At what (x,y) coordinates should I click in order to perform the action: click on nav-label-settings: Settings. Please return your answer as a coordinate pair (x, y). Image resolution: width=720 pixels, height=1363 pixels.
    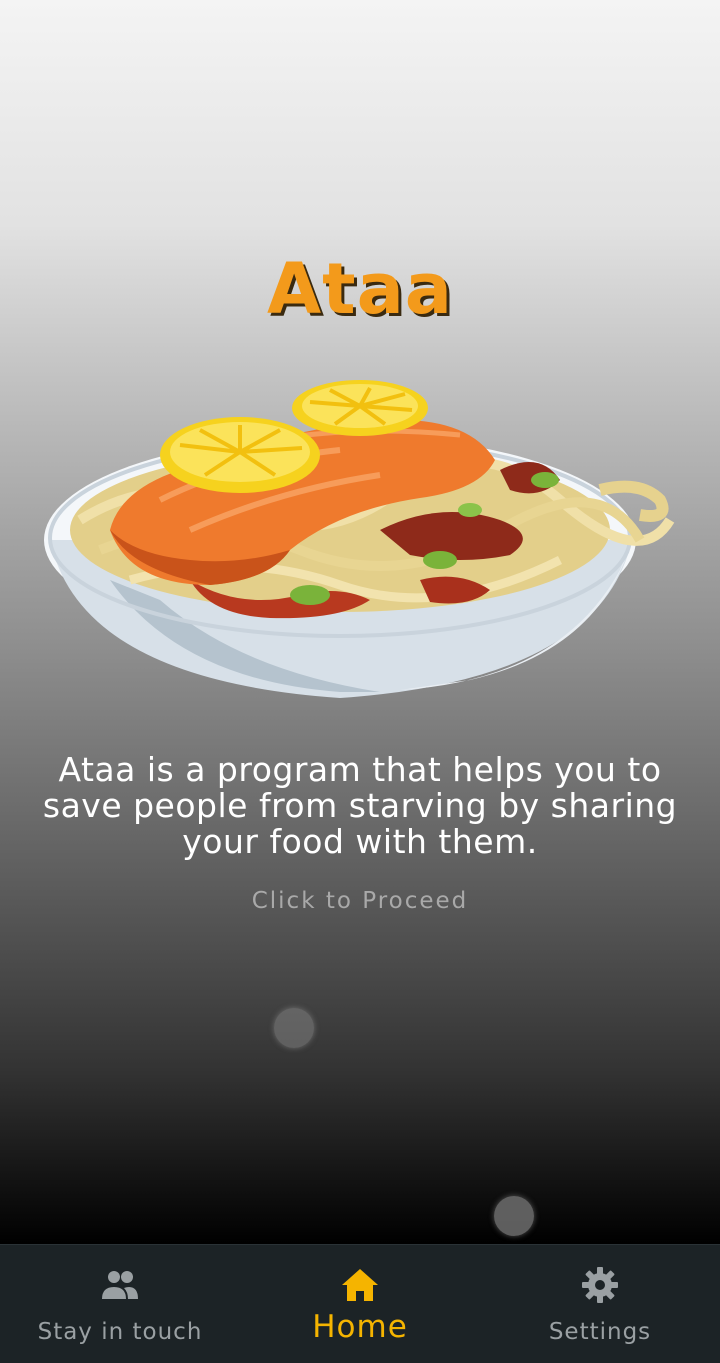
    Looking at the image, I should click on (600, 1332).